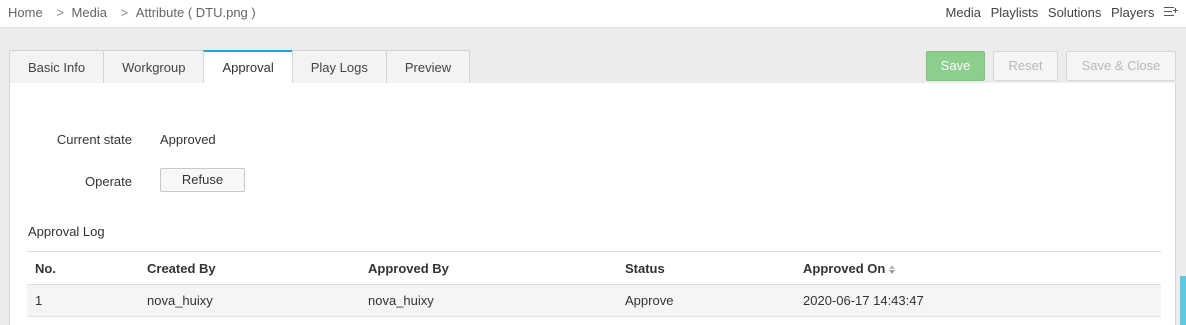  Describe the element at coordinates (66, 231) in the screenshot. I see `approval-log-title: Approval Log` at that location.